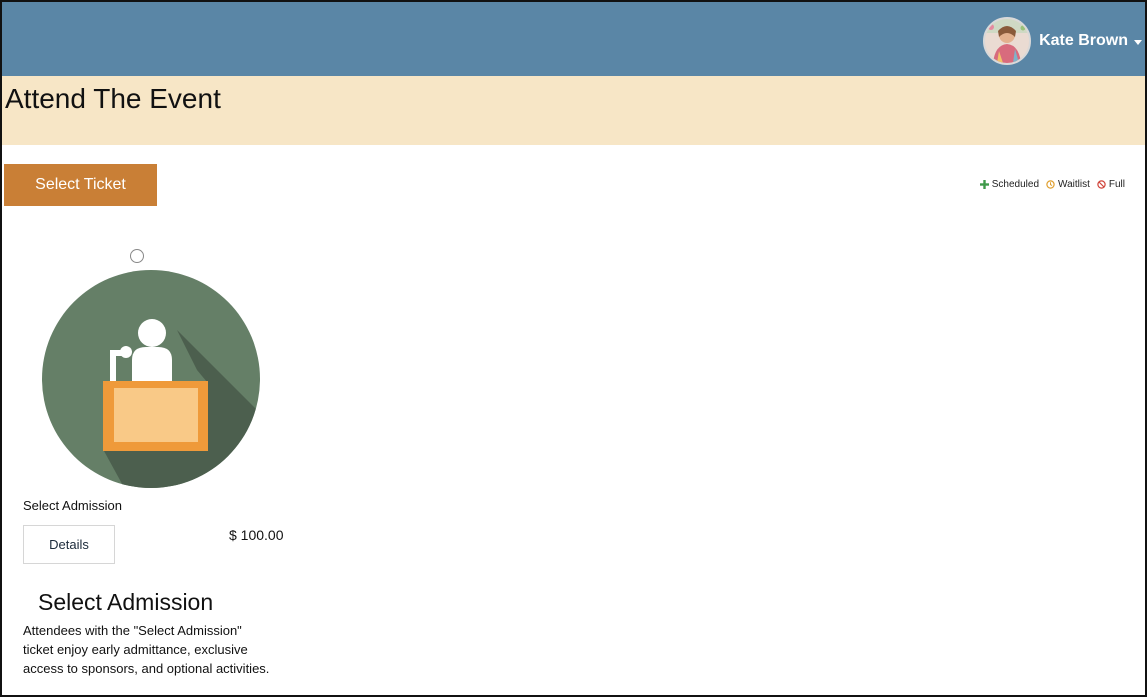 This screenshot has width=1147, height=697. I want to click on event-banner: Attend The Event, so click(573, 110).